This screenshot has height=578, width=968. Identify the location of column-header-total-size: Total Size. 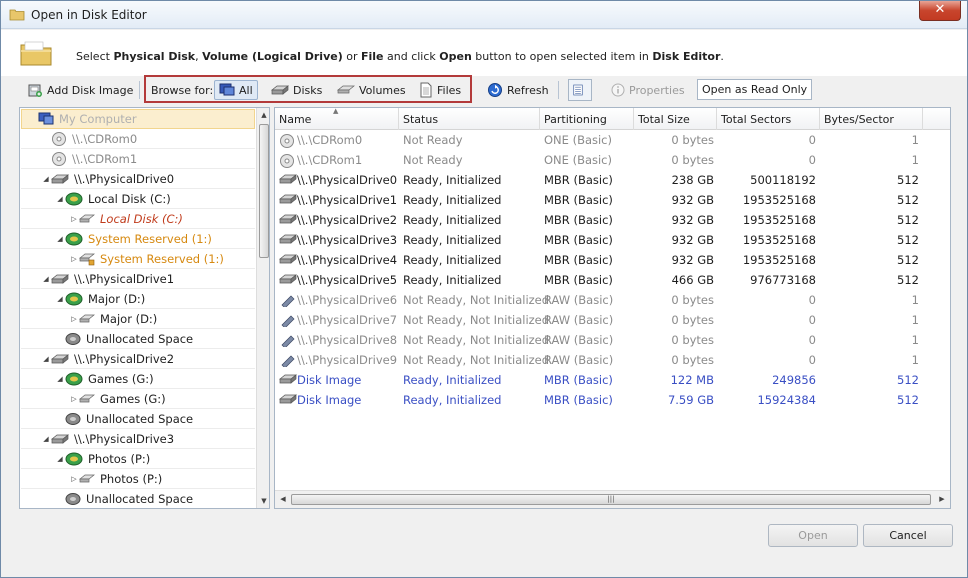
(675, 119).